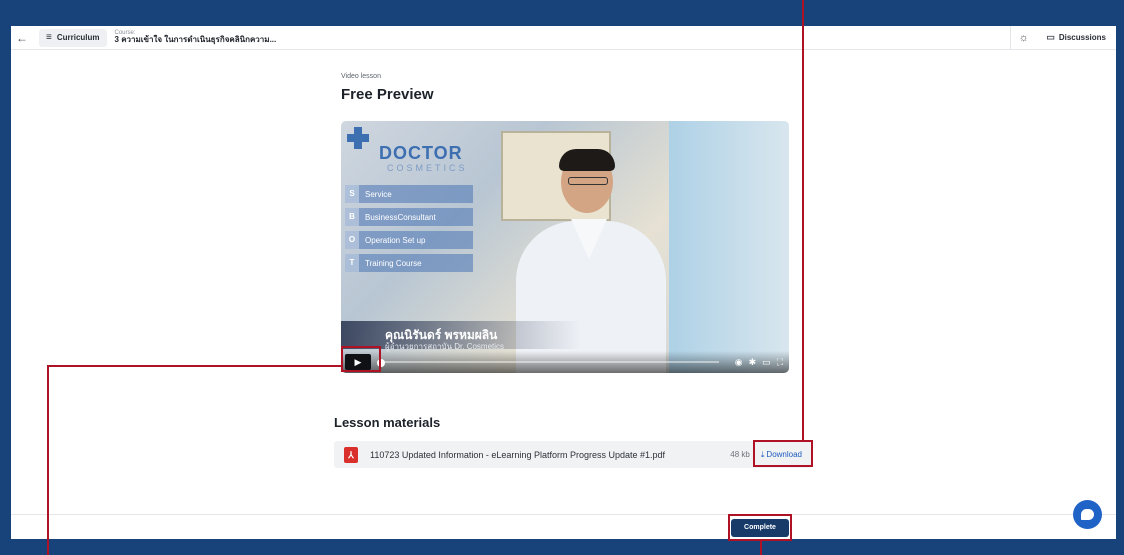 The image size is (1124, 555). I want to click on highlight-download, so click(783, 453).